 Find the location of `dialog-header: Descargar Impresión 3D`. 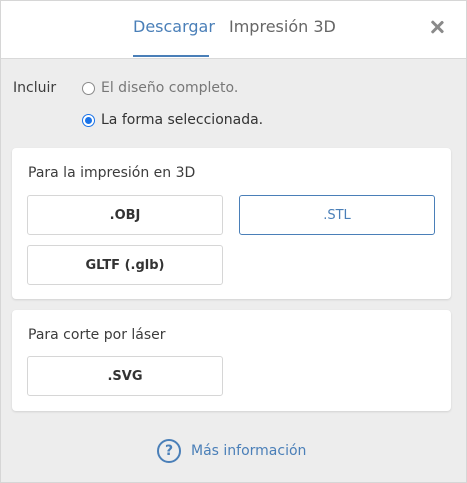

dialog-header: Descargar Impresión 3D is located at coordinates (233, 30).